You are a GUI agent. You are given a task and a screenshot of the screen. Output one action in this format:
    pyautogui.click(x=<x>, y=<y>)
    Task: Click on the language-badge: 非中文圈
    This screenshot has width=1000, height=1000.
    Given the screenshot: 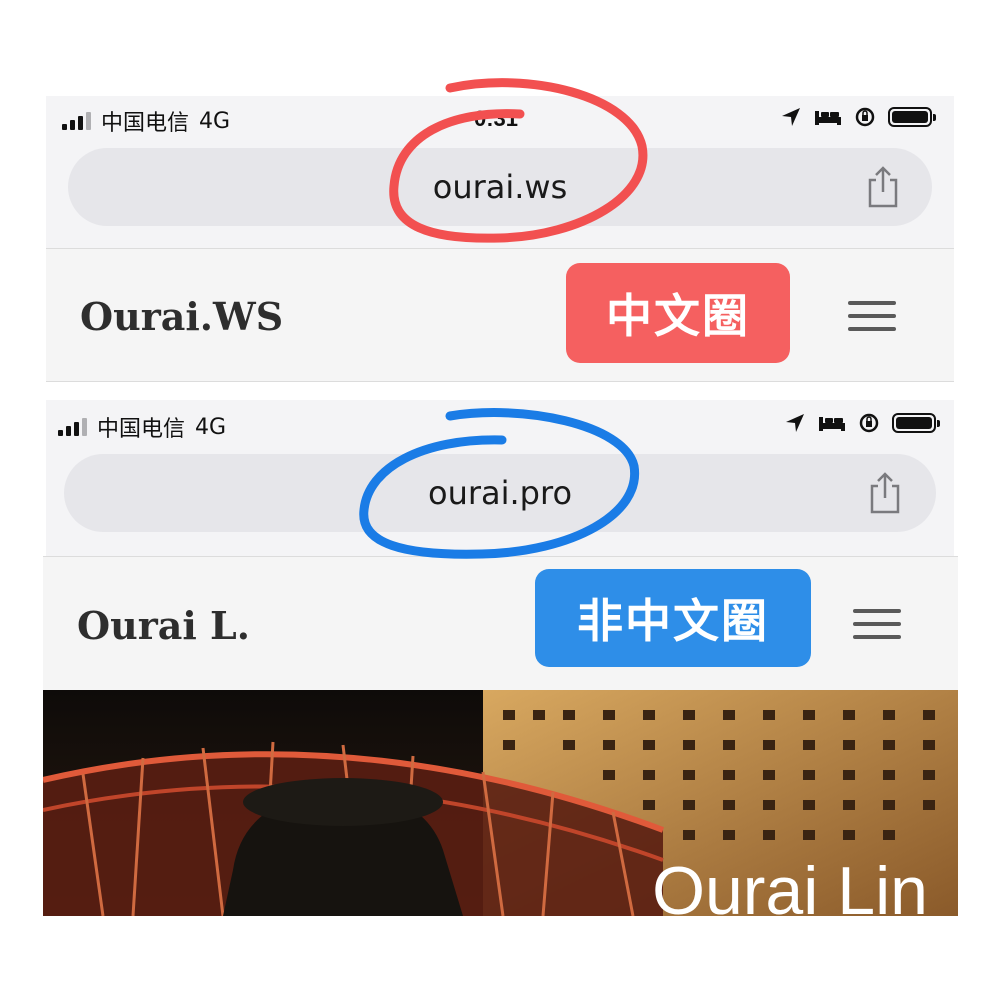 What is the action you would take?
    pyautogui.click(x=673, y=618)
    